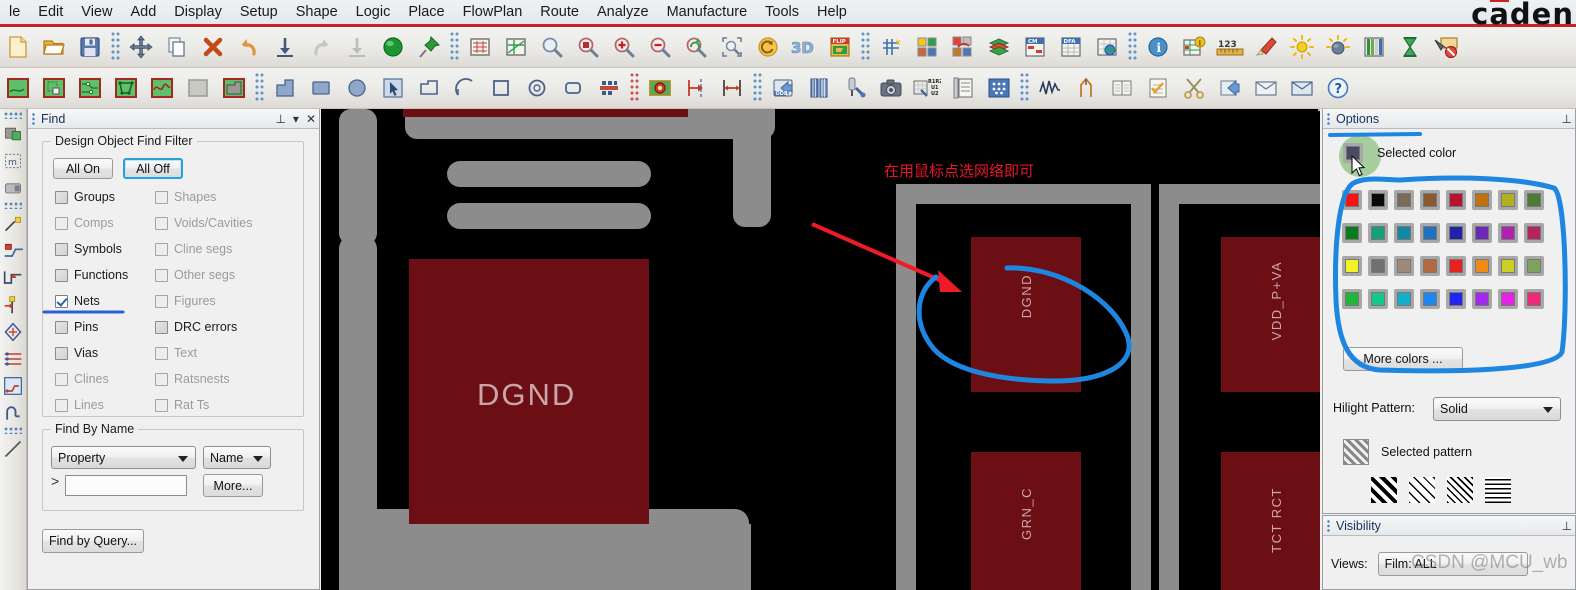 The width and height of the screenshot is (1576, 590). I want to click on shape-route-icon, so click(90, 88).